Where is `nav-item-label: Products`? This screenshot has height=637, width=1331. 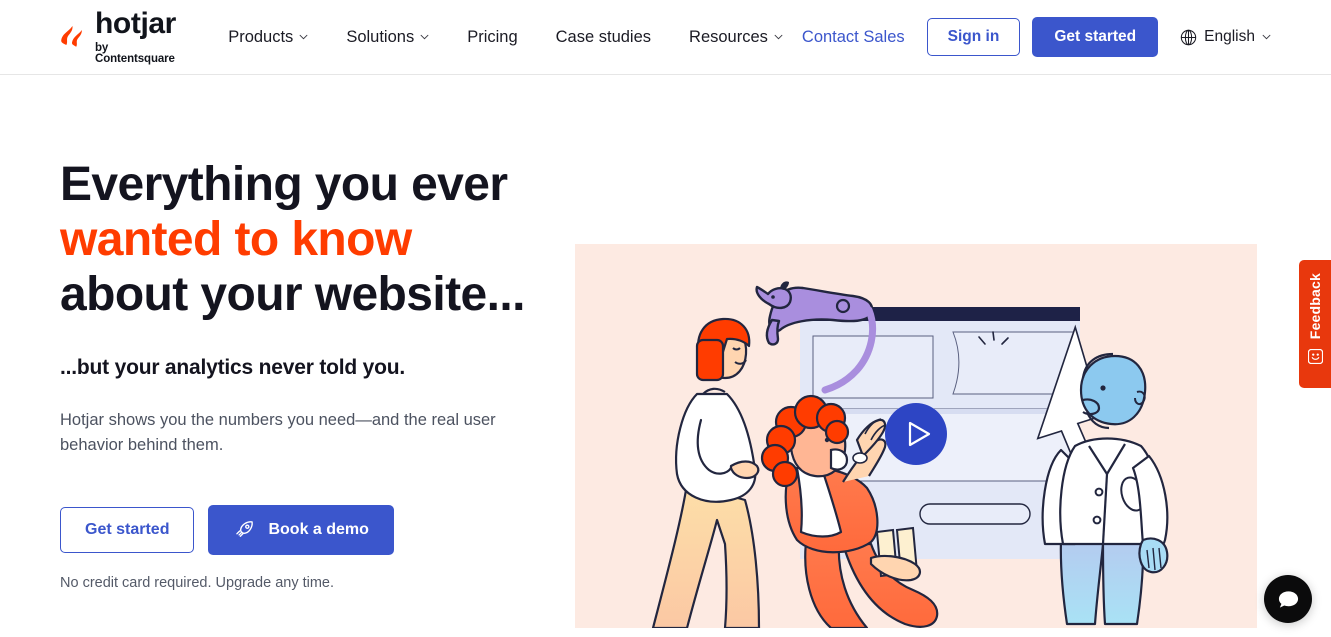
nav-item-label: Products is located at coordinates (261, 36).